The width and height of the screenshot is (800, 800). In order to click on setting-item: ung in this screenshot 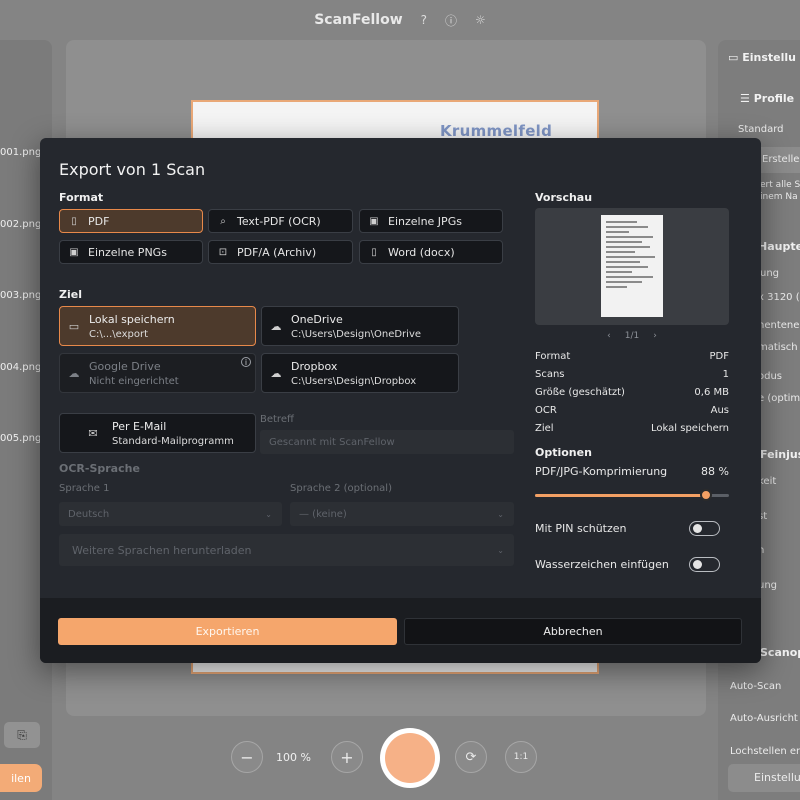, I will do `click(769, 273)`.